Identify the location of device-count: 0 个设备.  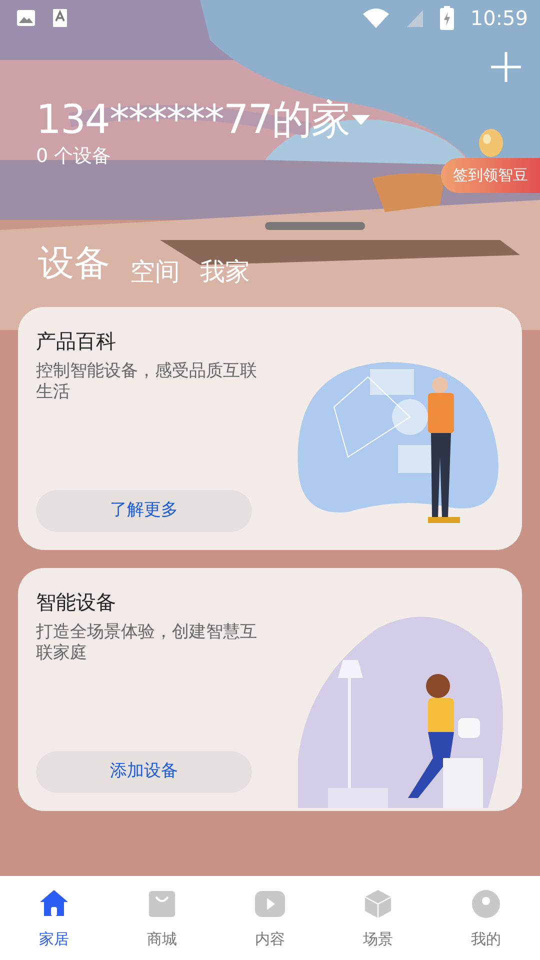
(74, 156).